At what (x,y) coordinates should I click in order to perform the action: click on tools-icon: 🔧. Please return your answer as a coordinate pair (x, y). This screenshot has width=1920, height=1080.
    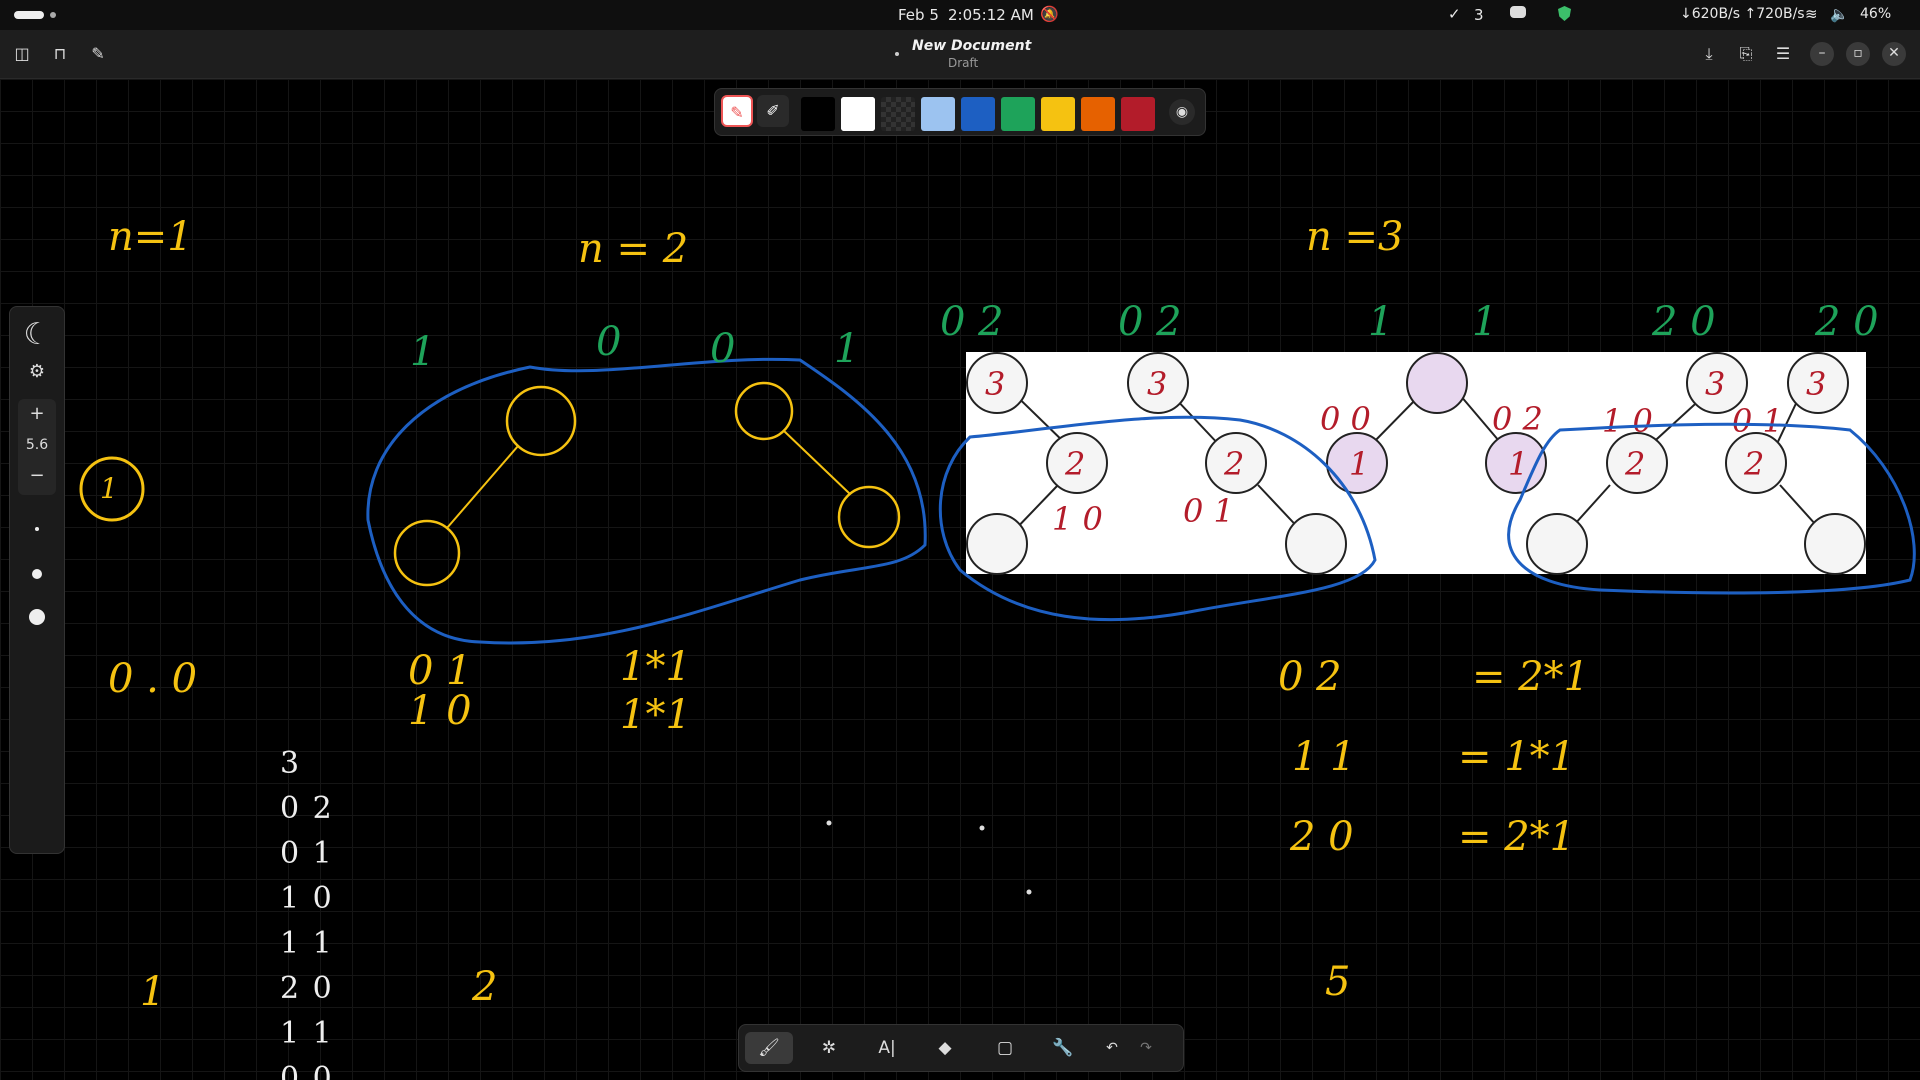
    Looking at the image, I should click on (1063, 1048).